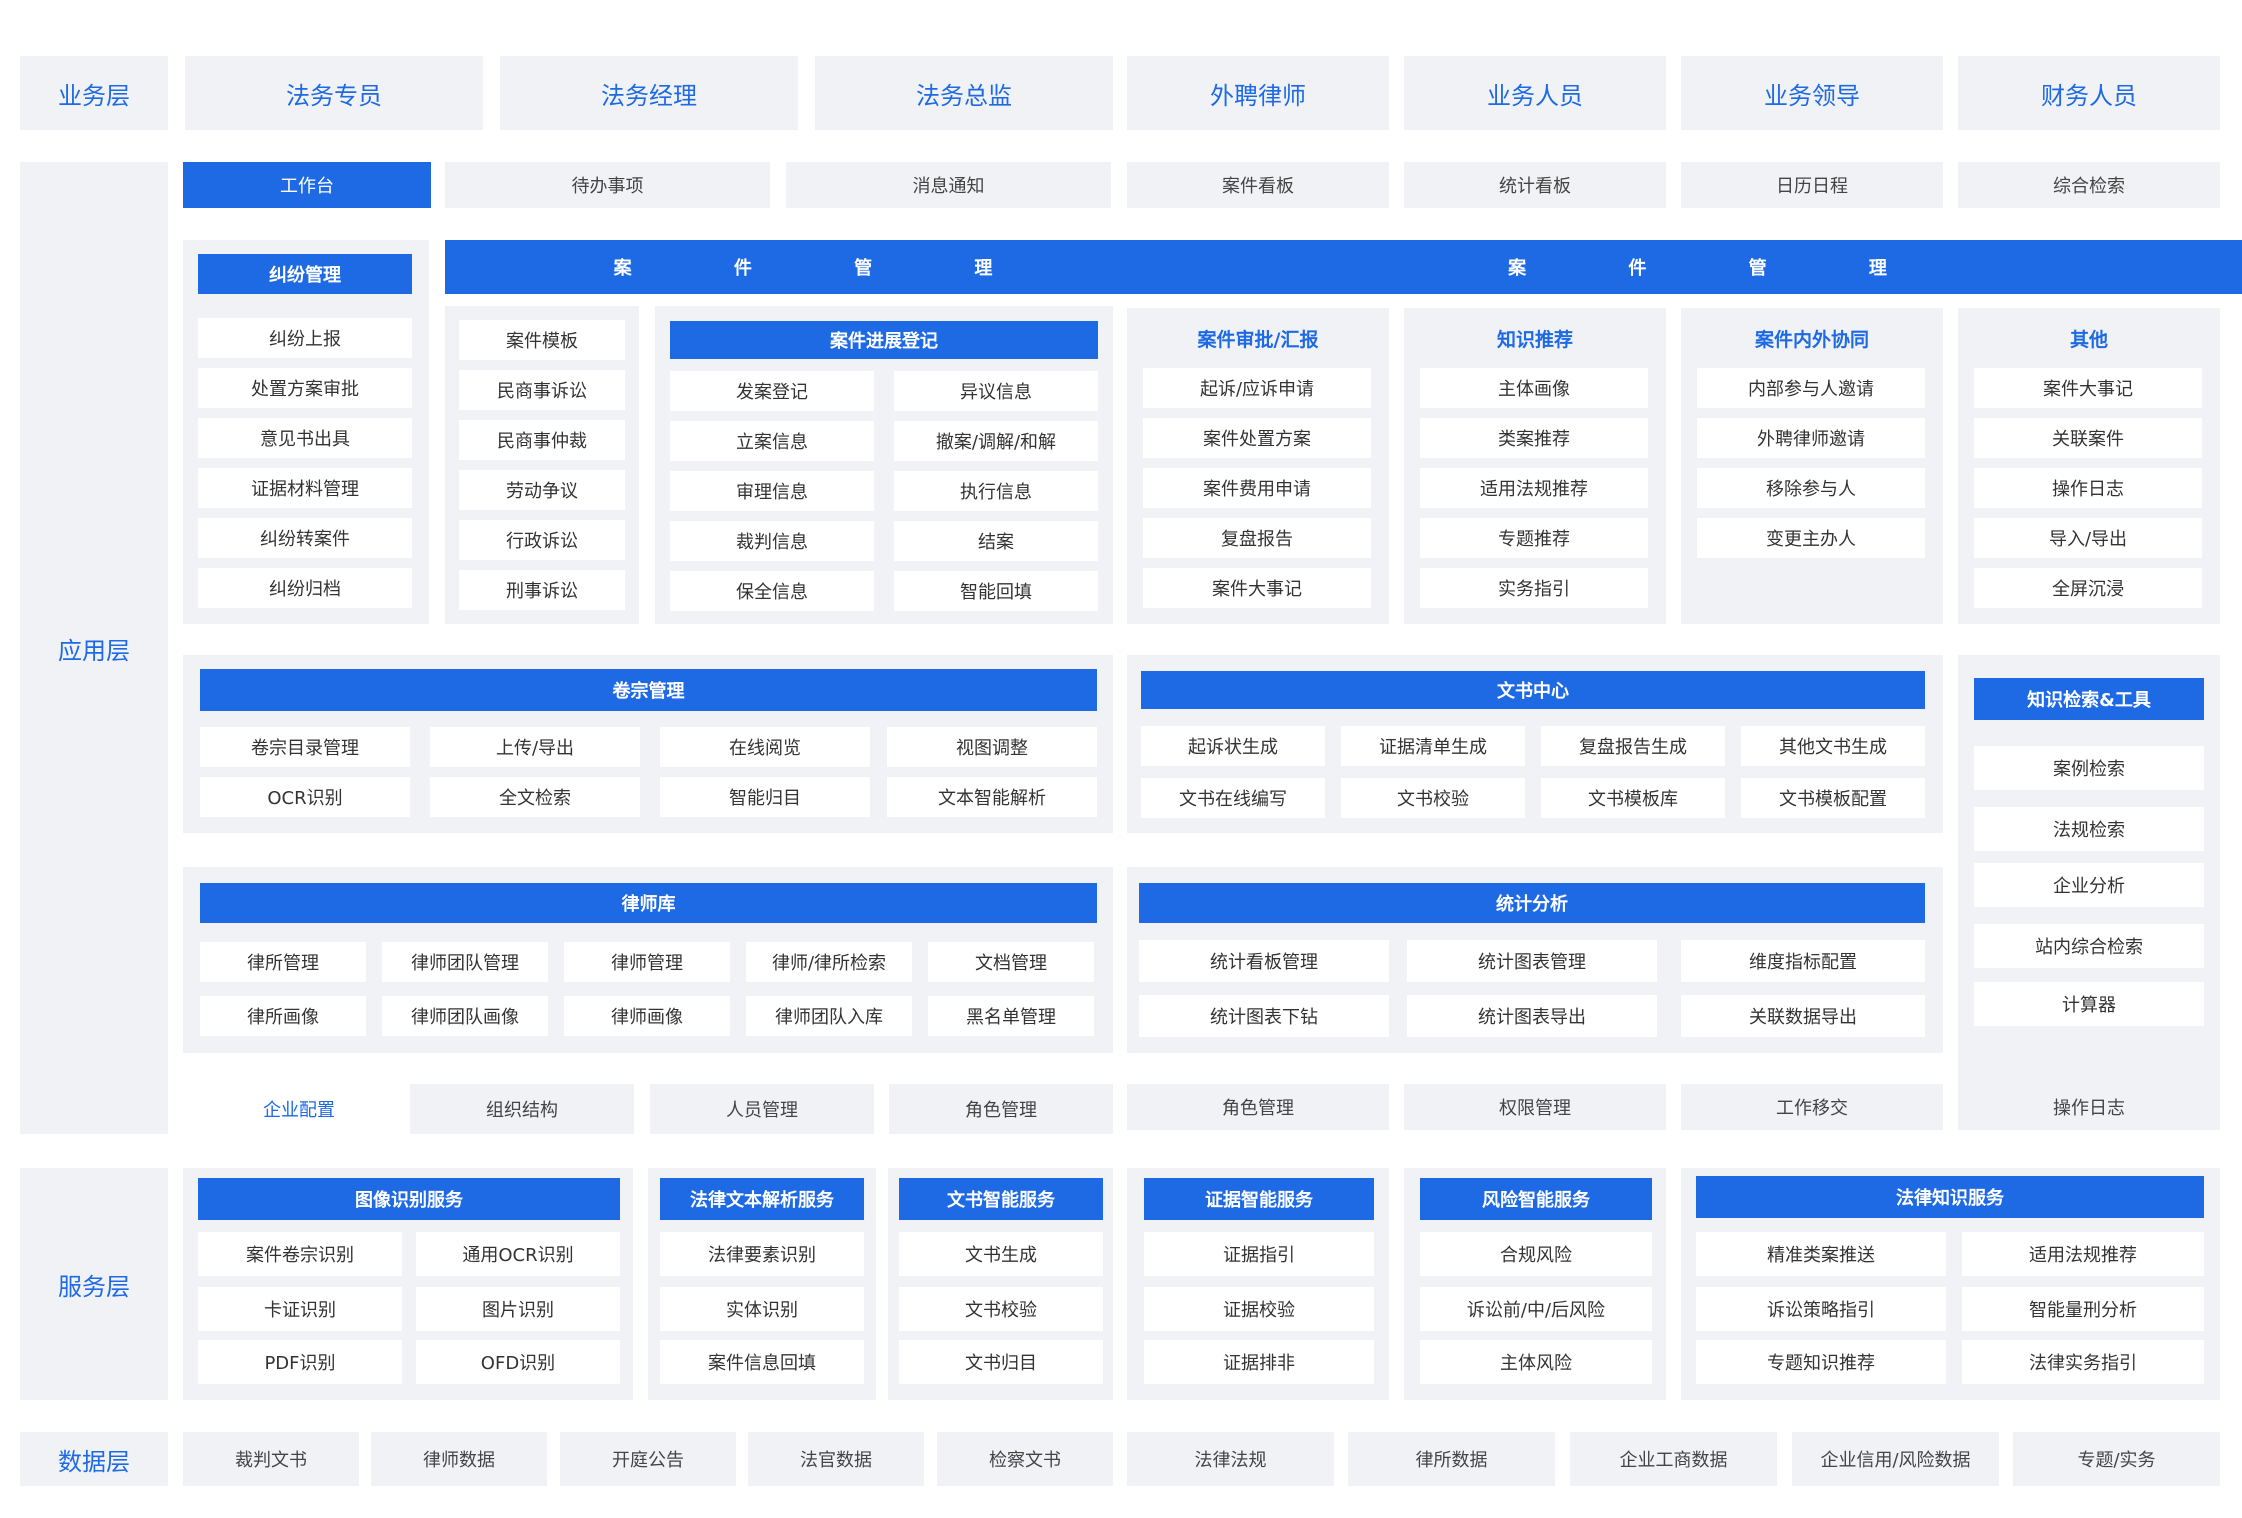 This screenshot has width=2242, height=1518. I want to click on service-item: 适用法规推荐, so click(2083, 1254).